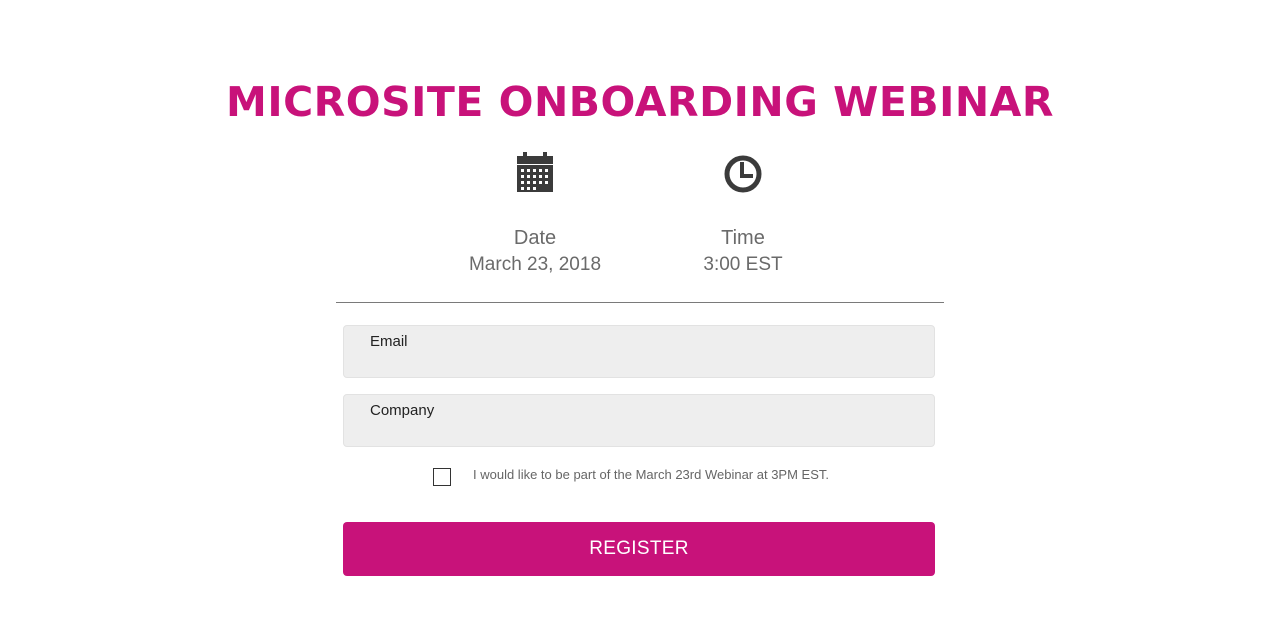 Image resolution: width=1280 pixels, height=621 pixels. Describe the element at coordinates (743, 213) in the screenshot. I see `time-info: Time 3:00 EST` at that location.